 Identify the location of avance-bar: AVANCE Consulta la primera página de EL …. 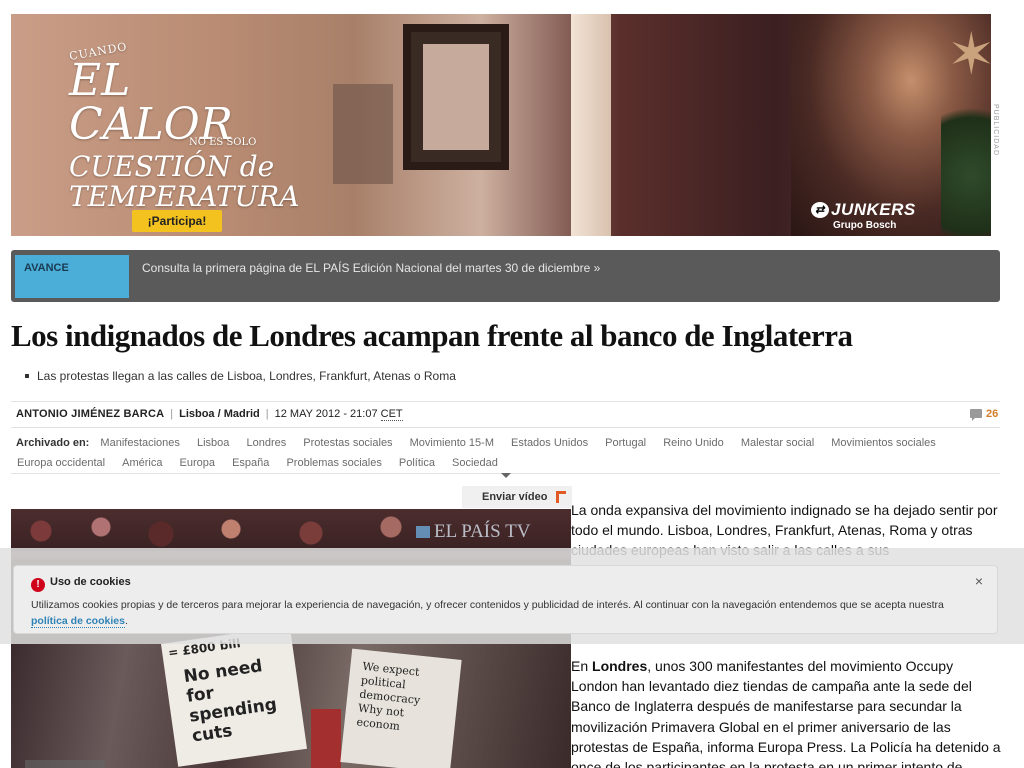
(505, 276).